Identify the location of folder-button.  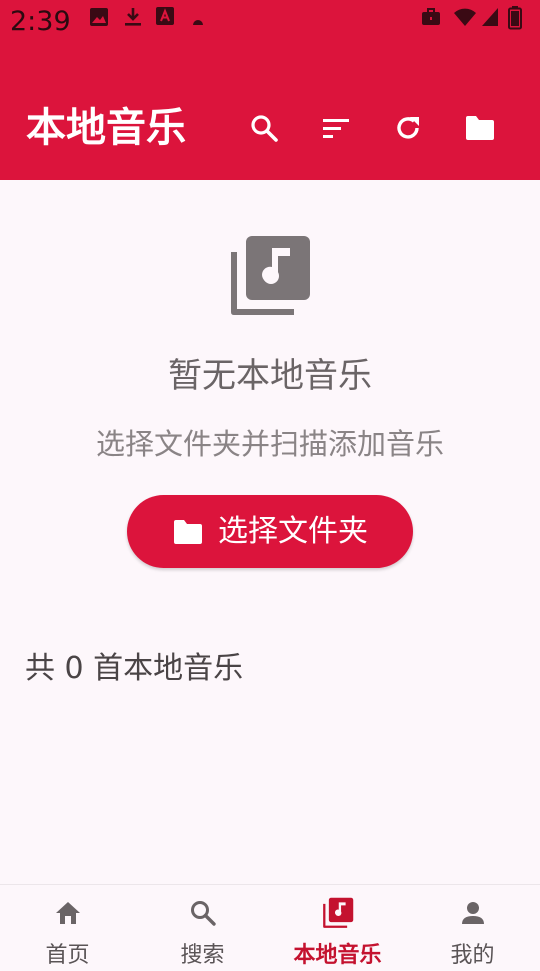
(480, 128).